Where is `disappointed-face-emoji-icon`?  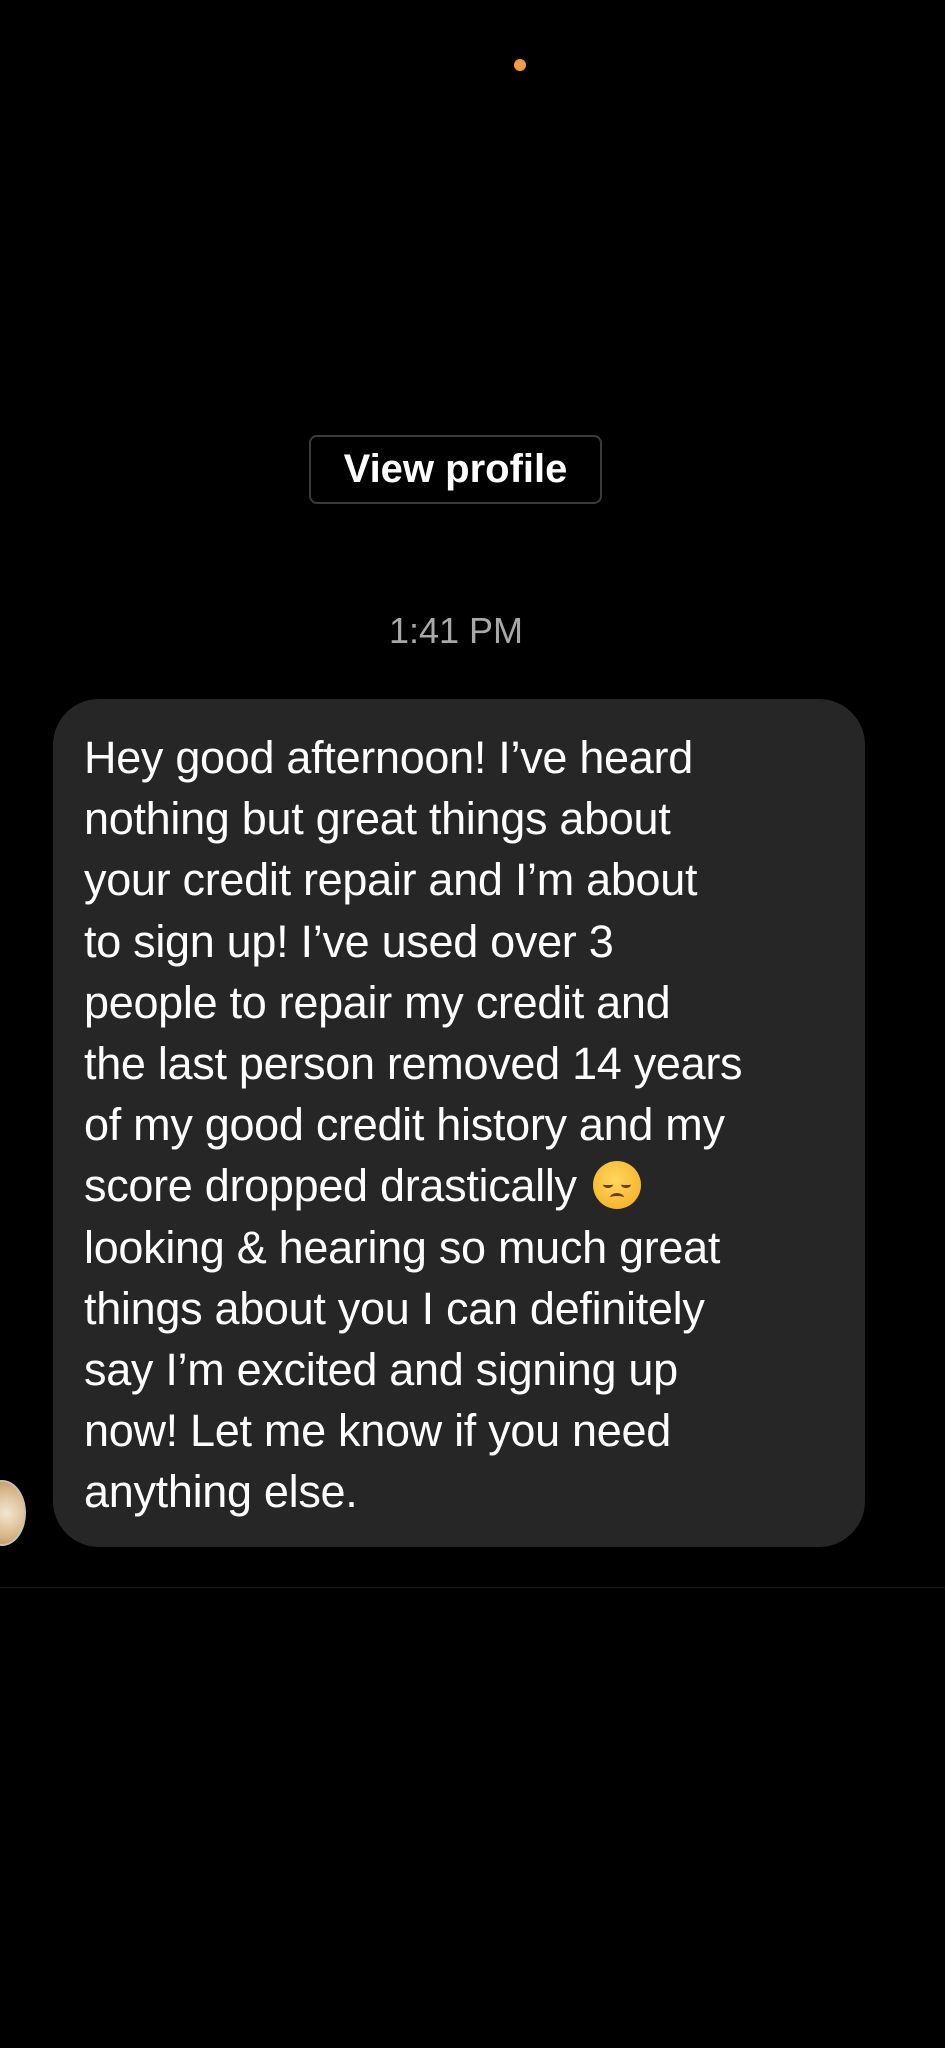 disappointed-face-emoji-icon is located at coordinates (616, 1185).